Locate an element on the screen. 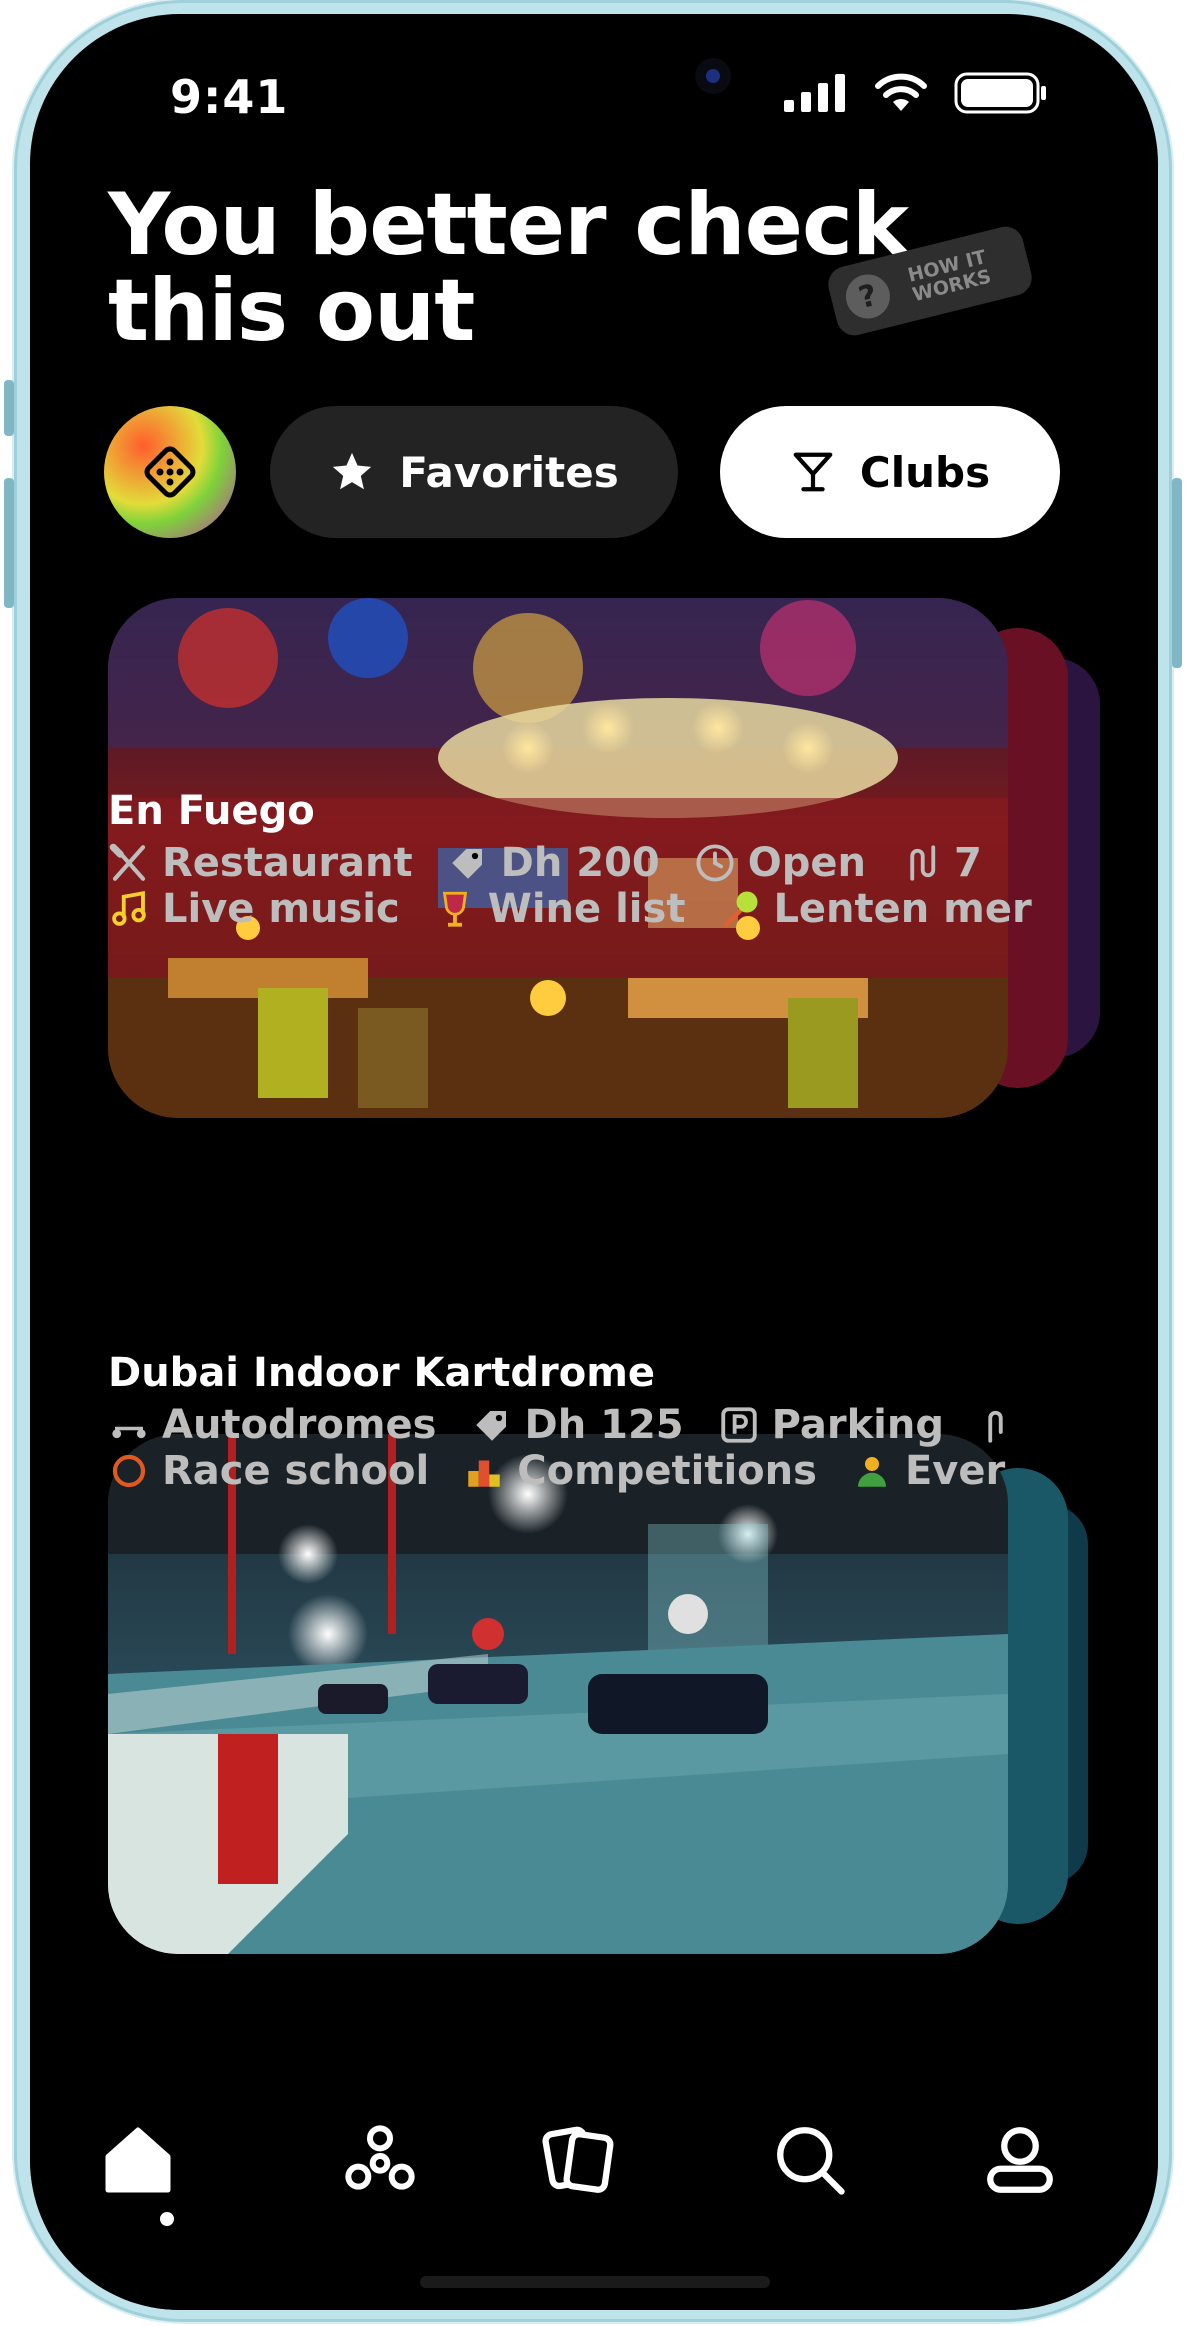 The image size is (1187, 2326). wine-glass-icon is located at coordinates (454, 909).